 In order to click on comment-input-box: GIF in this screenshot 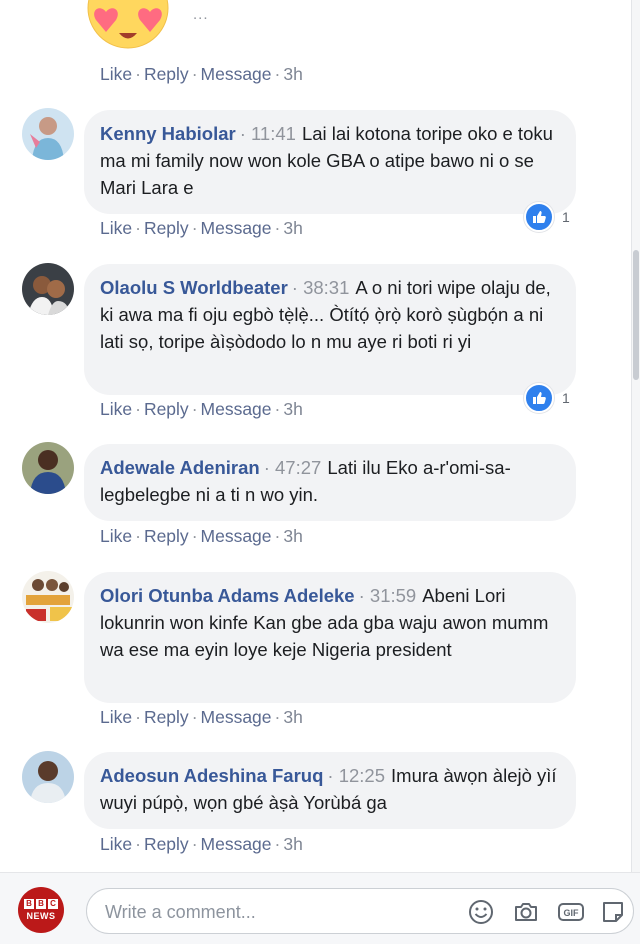, I will do `click(360, 911)`.